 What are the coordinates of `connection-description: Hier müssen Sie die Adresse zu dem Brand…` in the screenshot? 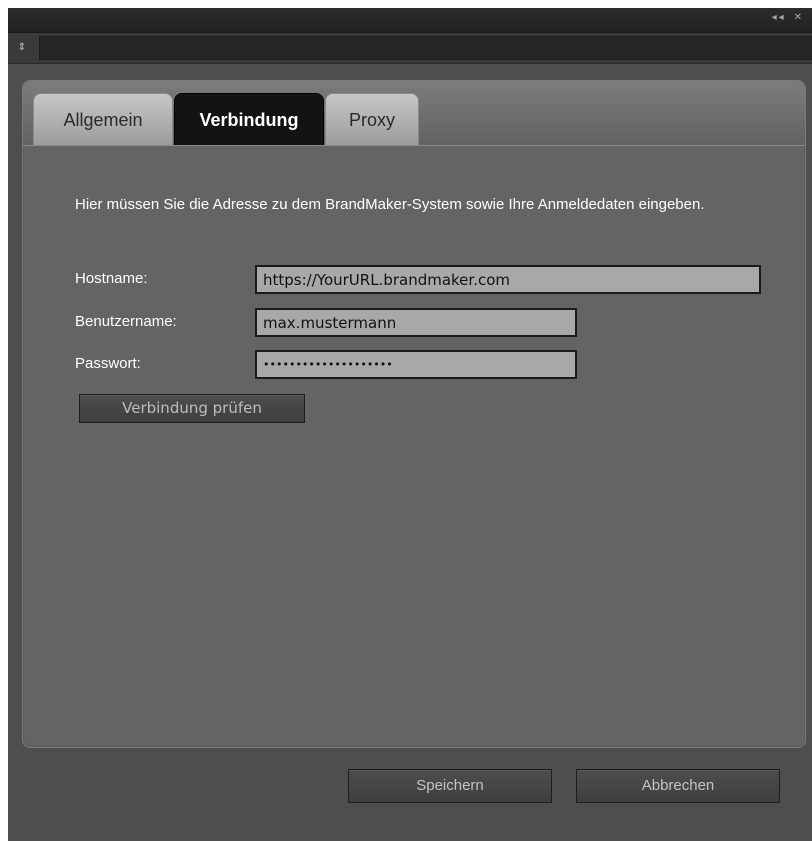 It's located at (390, 204).